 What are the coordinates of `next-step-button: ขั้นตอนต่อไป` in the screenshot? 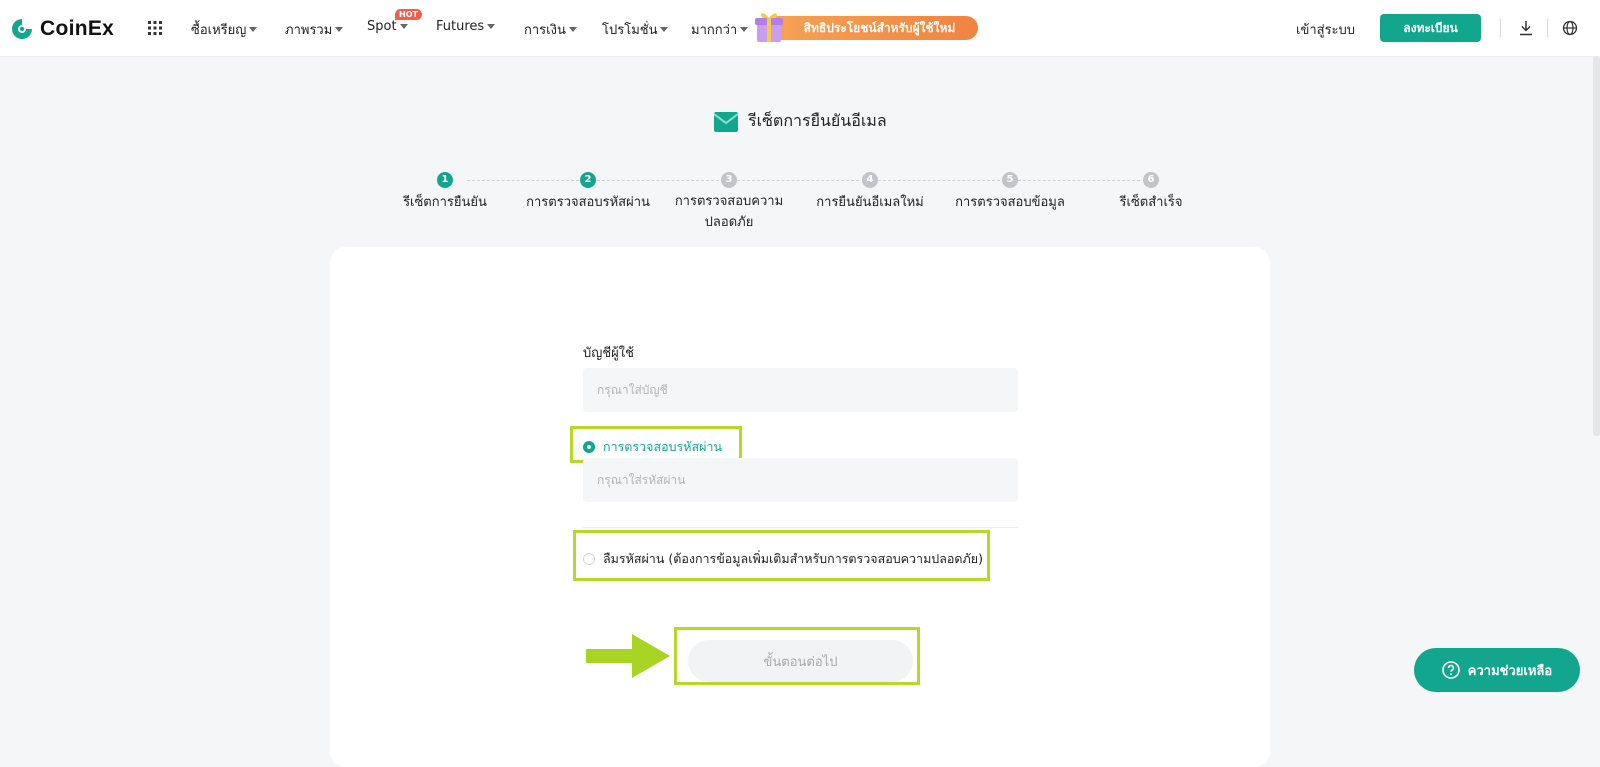 It's located at (800, 661).